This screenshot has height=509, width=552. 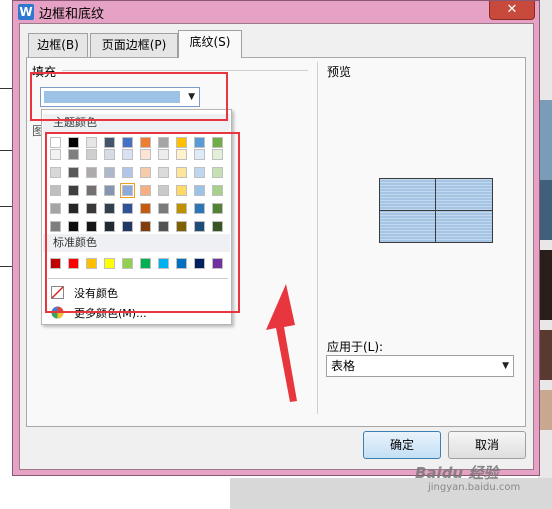 What do you see at coordinates (112, 97) in the screenshot?
I see `fill-current-swatch` at bounding box center [112, 97].